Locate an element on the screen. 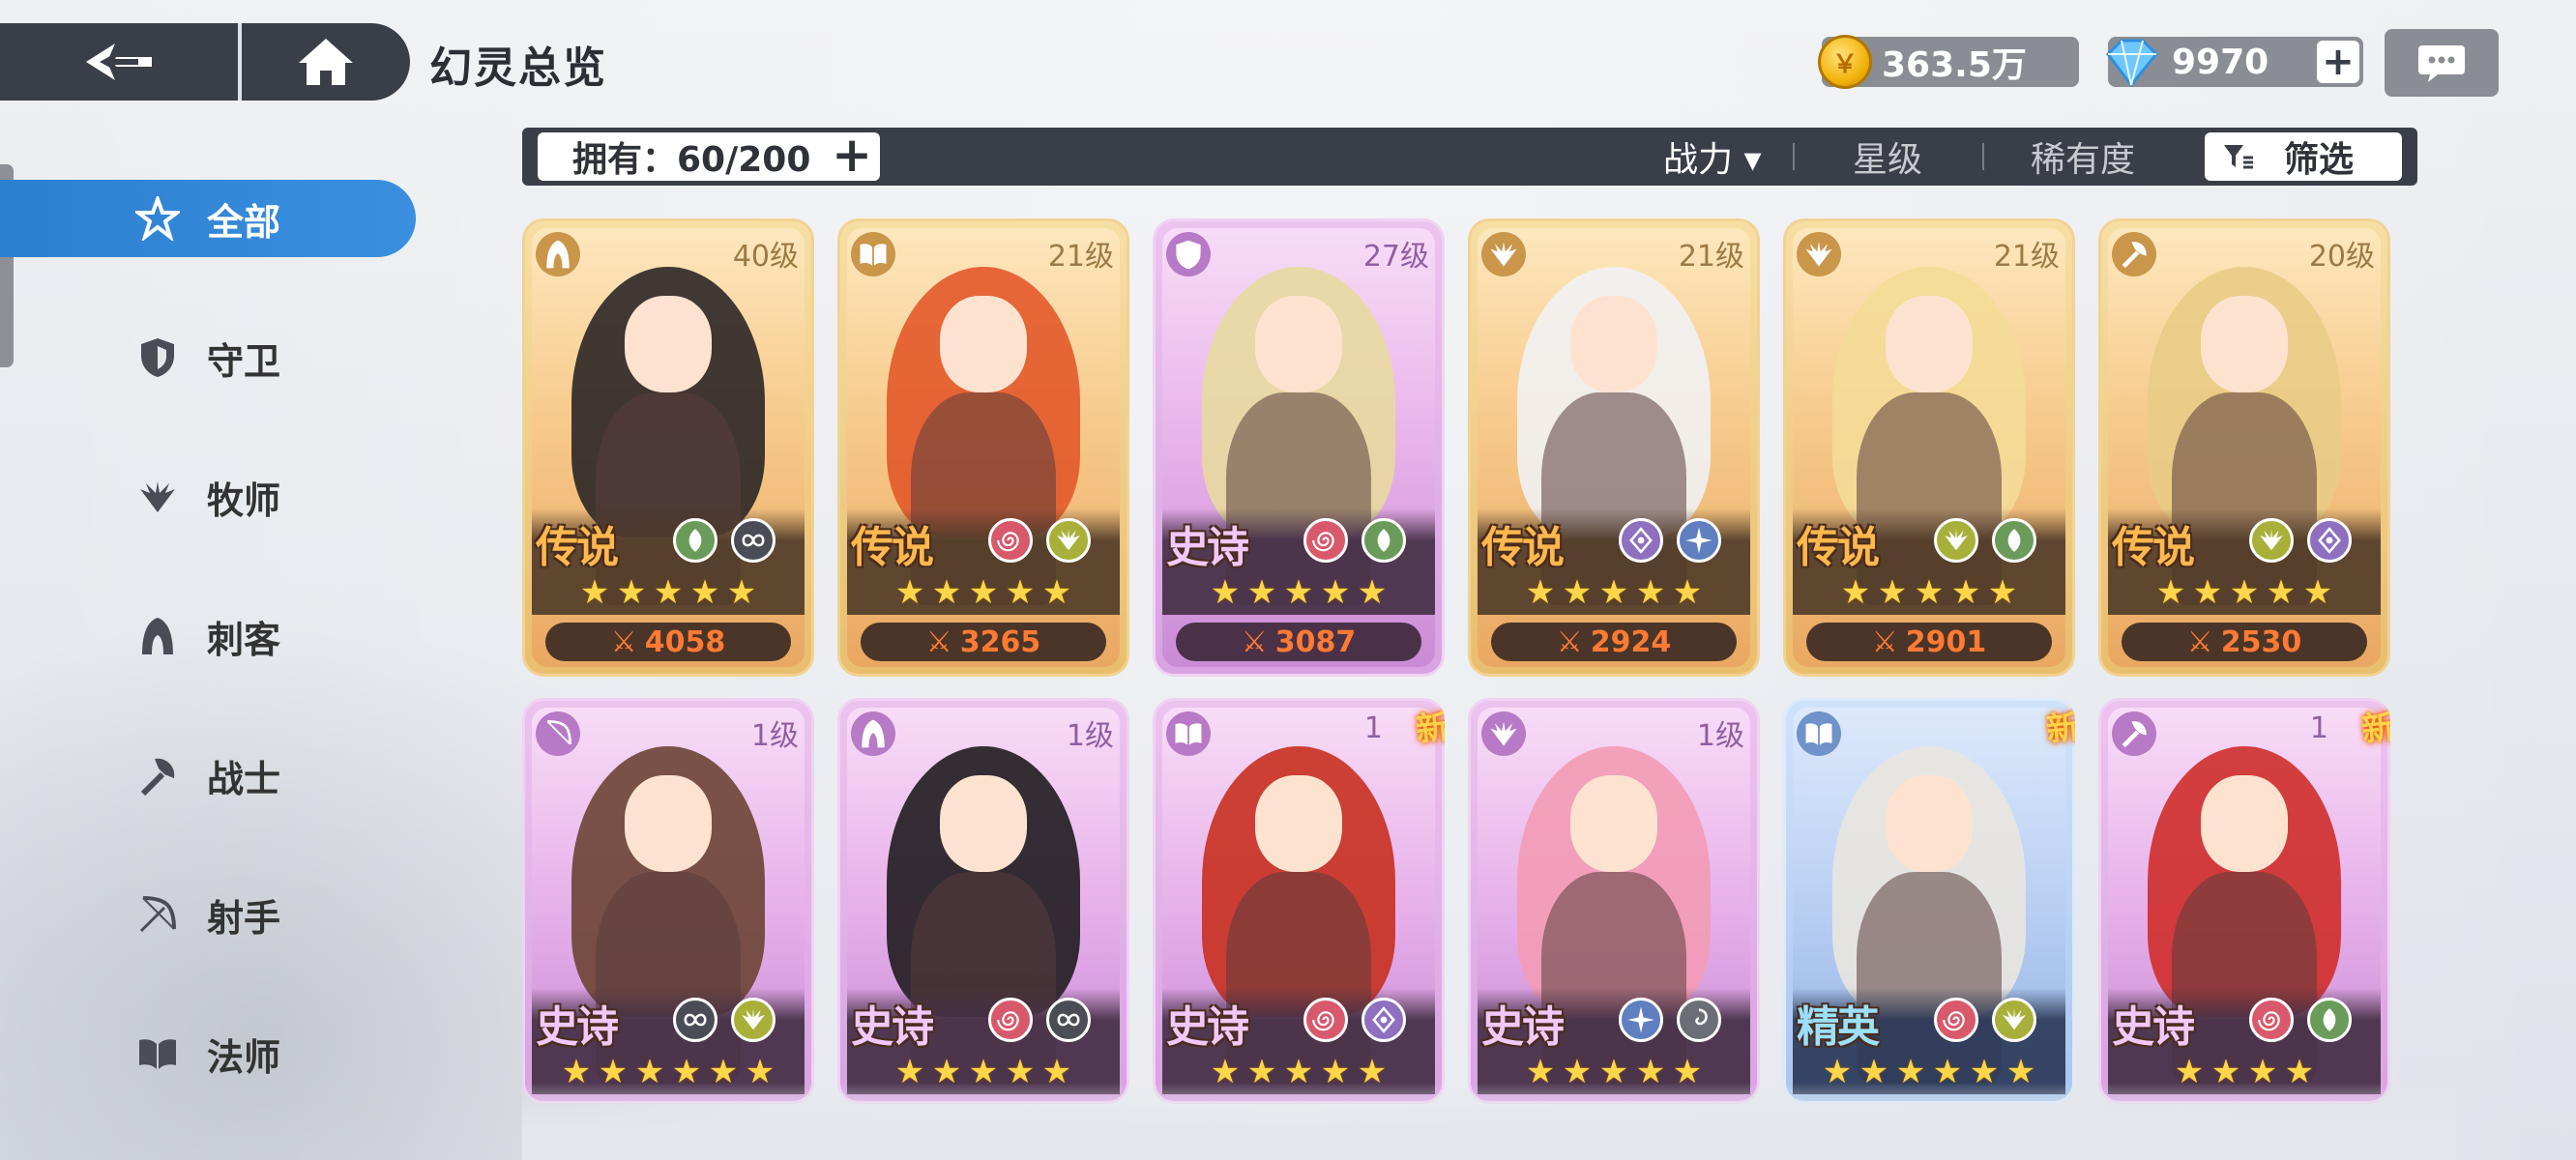  sort-power-button: 战力 ▾ is located at coordinates (1712, 156).